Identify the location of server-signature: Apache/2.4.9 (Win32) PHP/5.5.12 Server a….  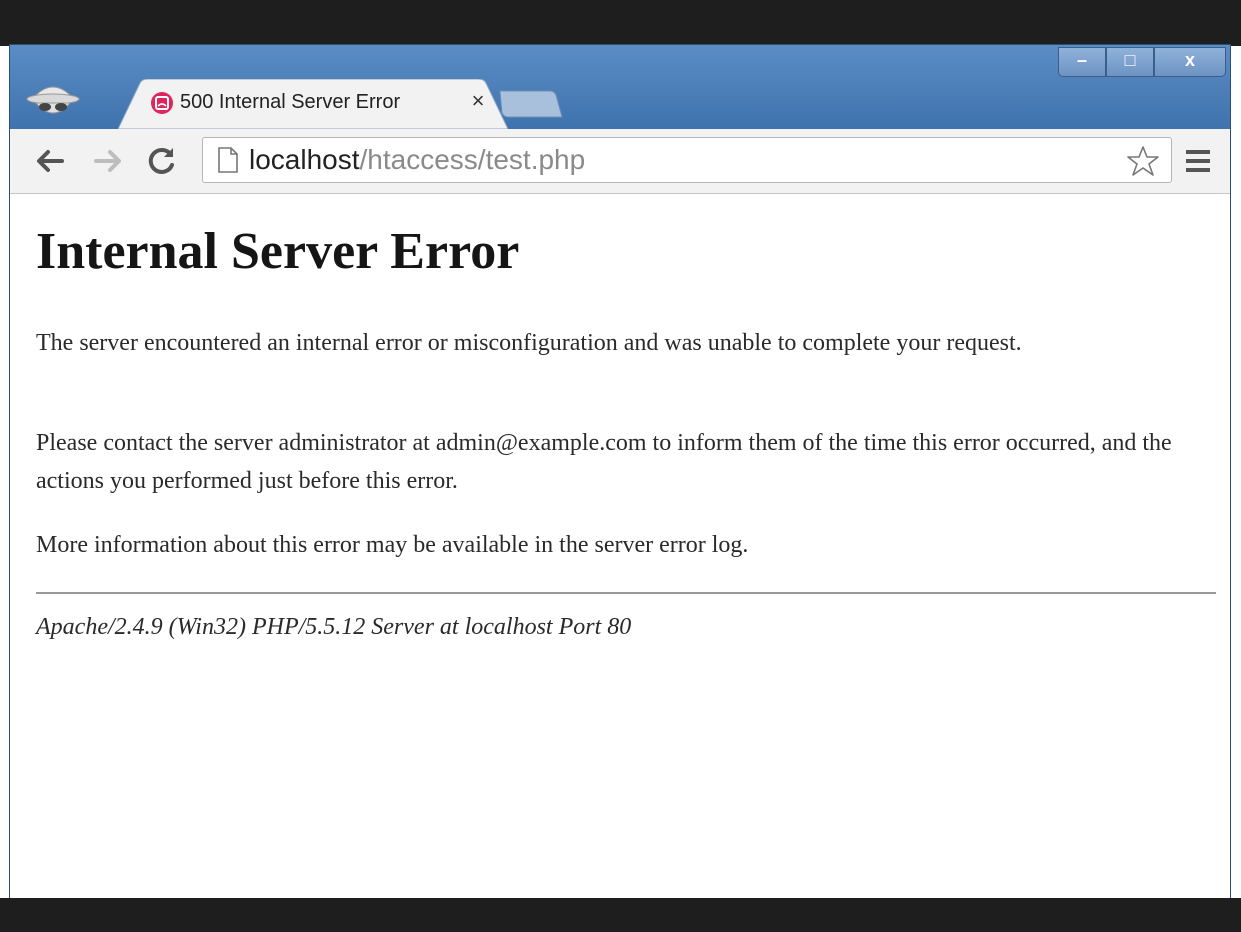
(334, 627).